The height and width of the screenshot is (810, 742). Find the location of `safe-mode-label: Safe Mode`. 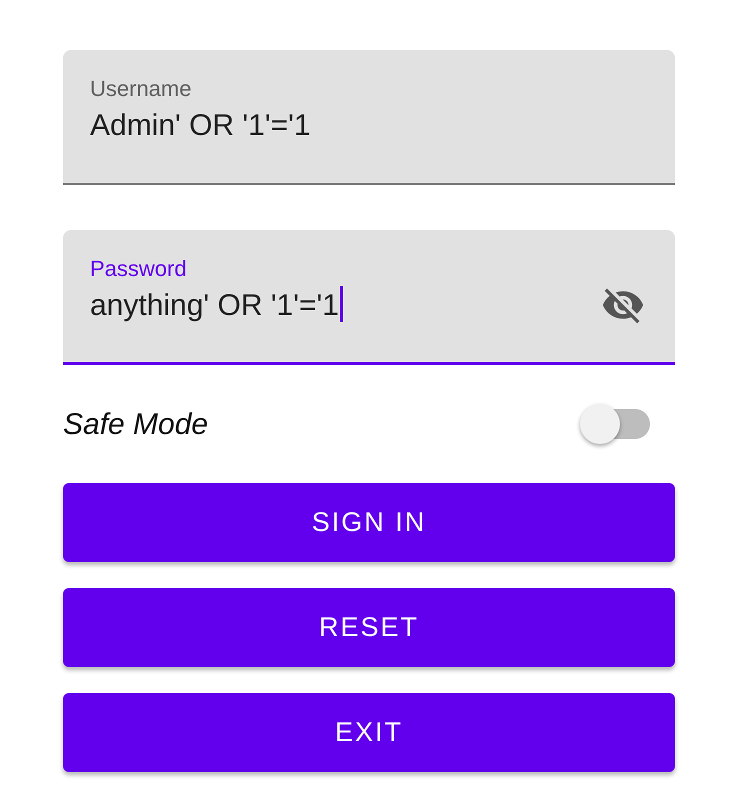

safe-mode-label: Safe Mode is located at coordinates (135, 424).